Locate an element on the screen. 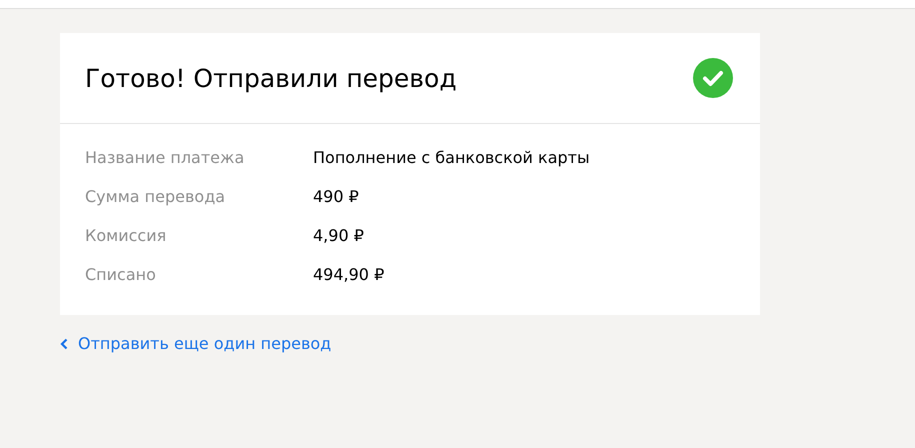 The width and height of the screenshot is (915, 448). detail-label: Списано is located at coordinates (121, 275).